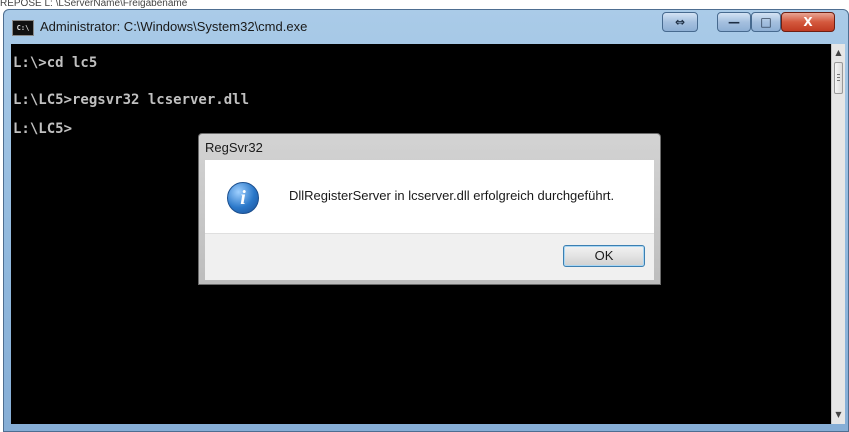  I want to click on maximize-button: □, so click(766, 22).